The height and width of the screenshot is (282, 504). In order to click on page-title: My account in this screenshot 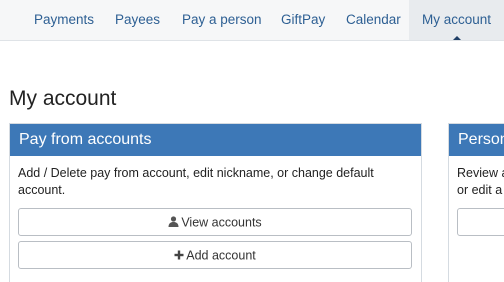, I will do `click(63, 98)`.